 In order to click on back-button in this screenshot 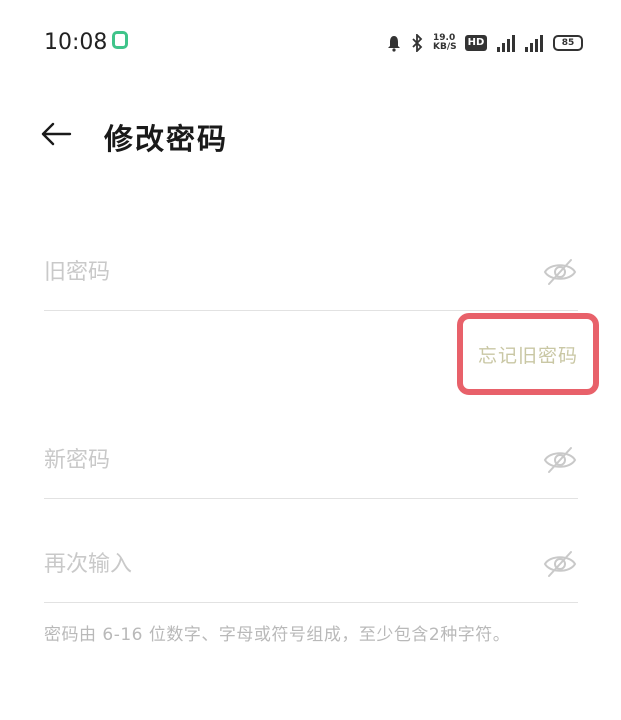, I will do `click(56, 134)`.